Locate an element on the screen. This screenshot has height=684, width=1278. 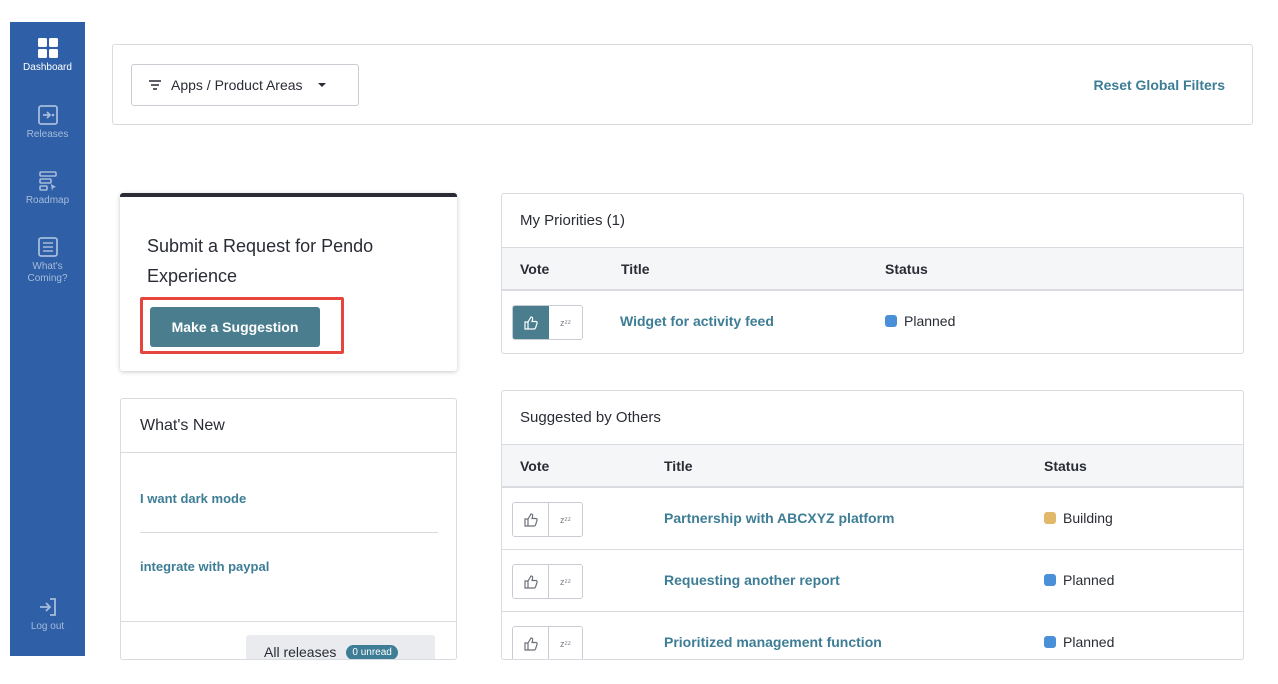
sidebar-item-label: What's is located at coordinates (47, 266).